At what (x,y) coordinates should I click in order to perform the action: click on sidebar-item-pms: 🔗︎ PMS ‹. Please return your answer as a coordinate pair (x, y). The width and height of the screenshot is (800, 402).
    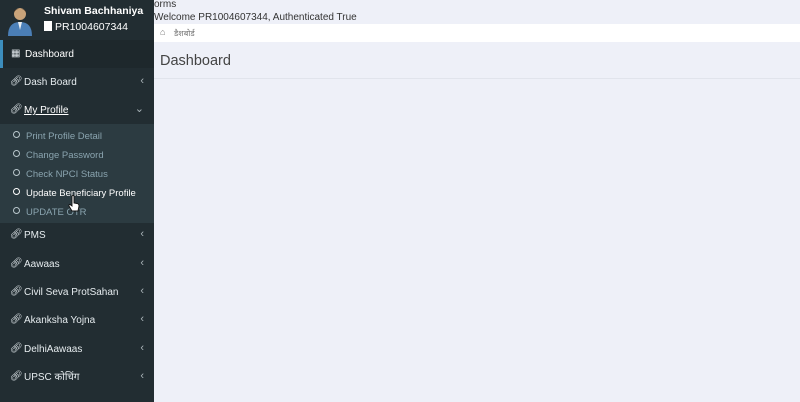
    Looking at the image, I should click on (77, 235).